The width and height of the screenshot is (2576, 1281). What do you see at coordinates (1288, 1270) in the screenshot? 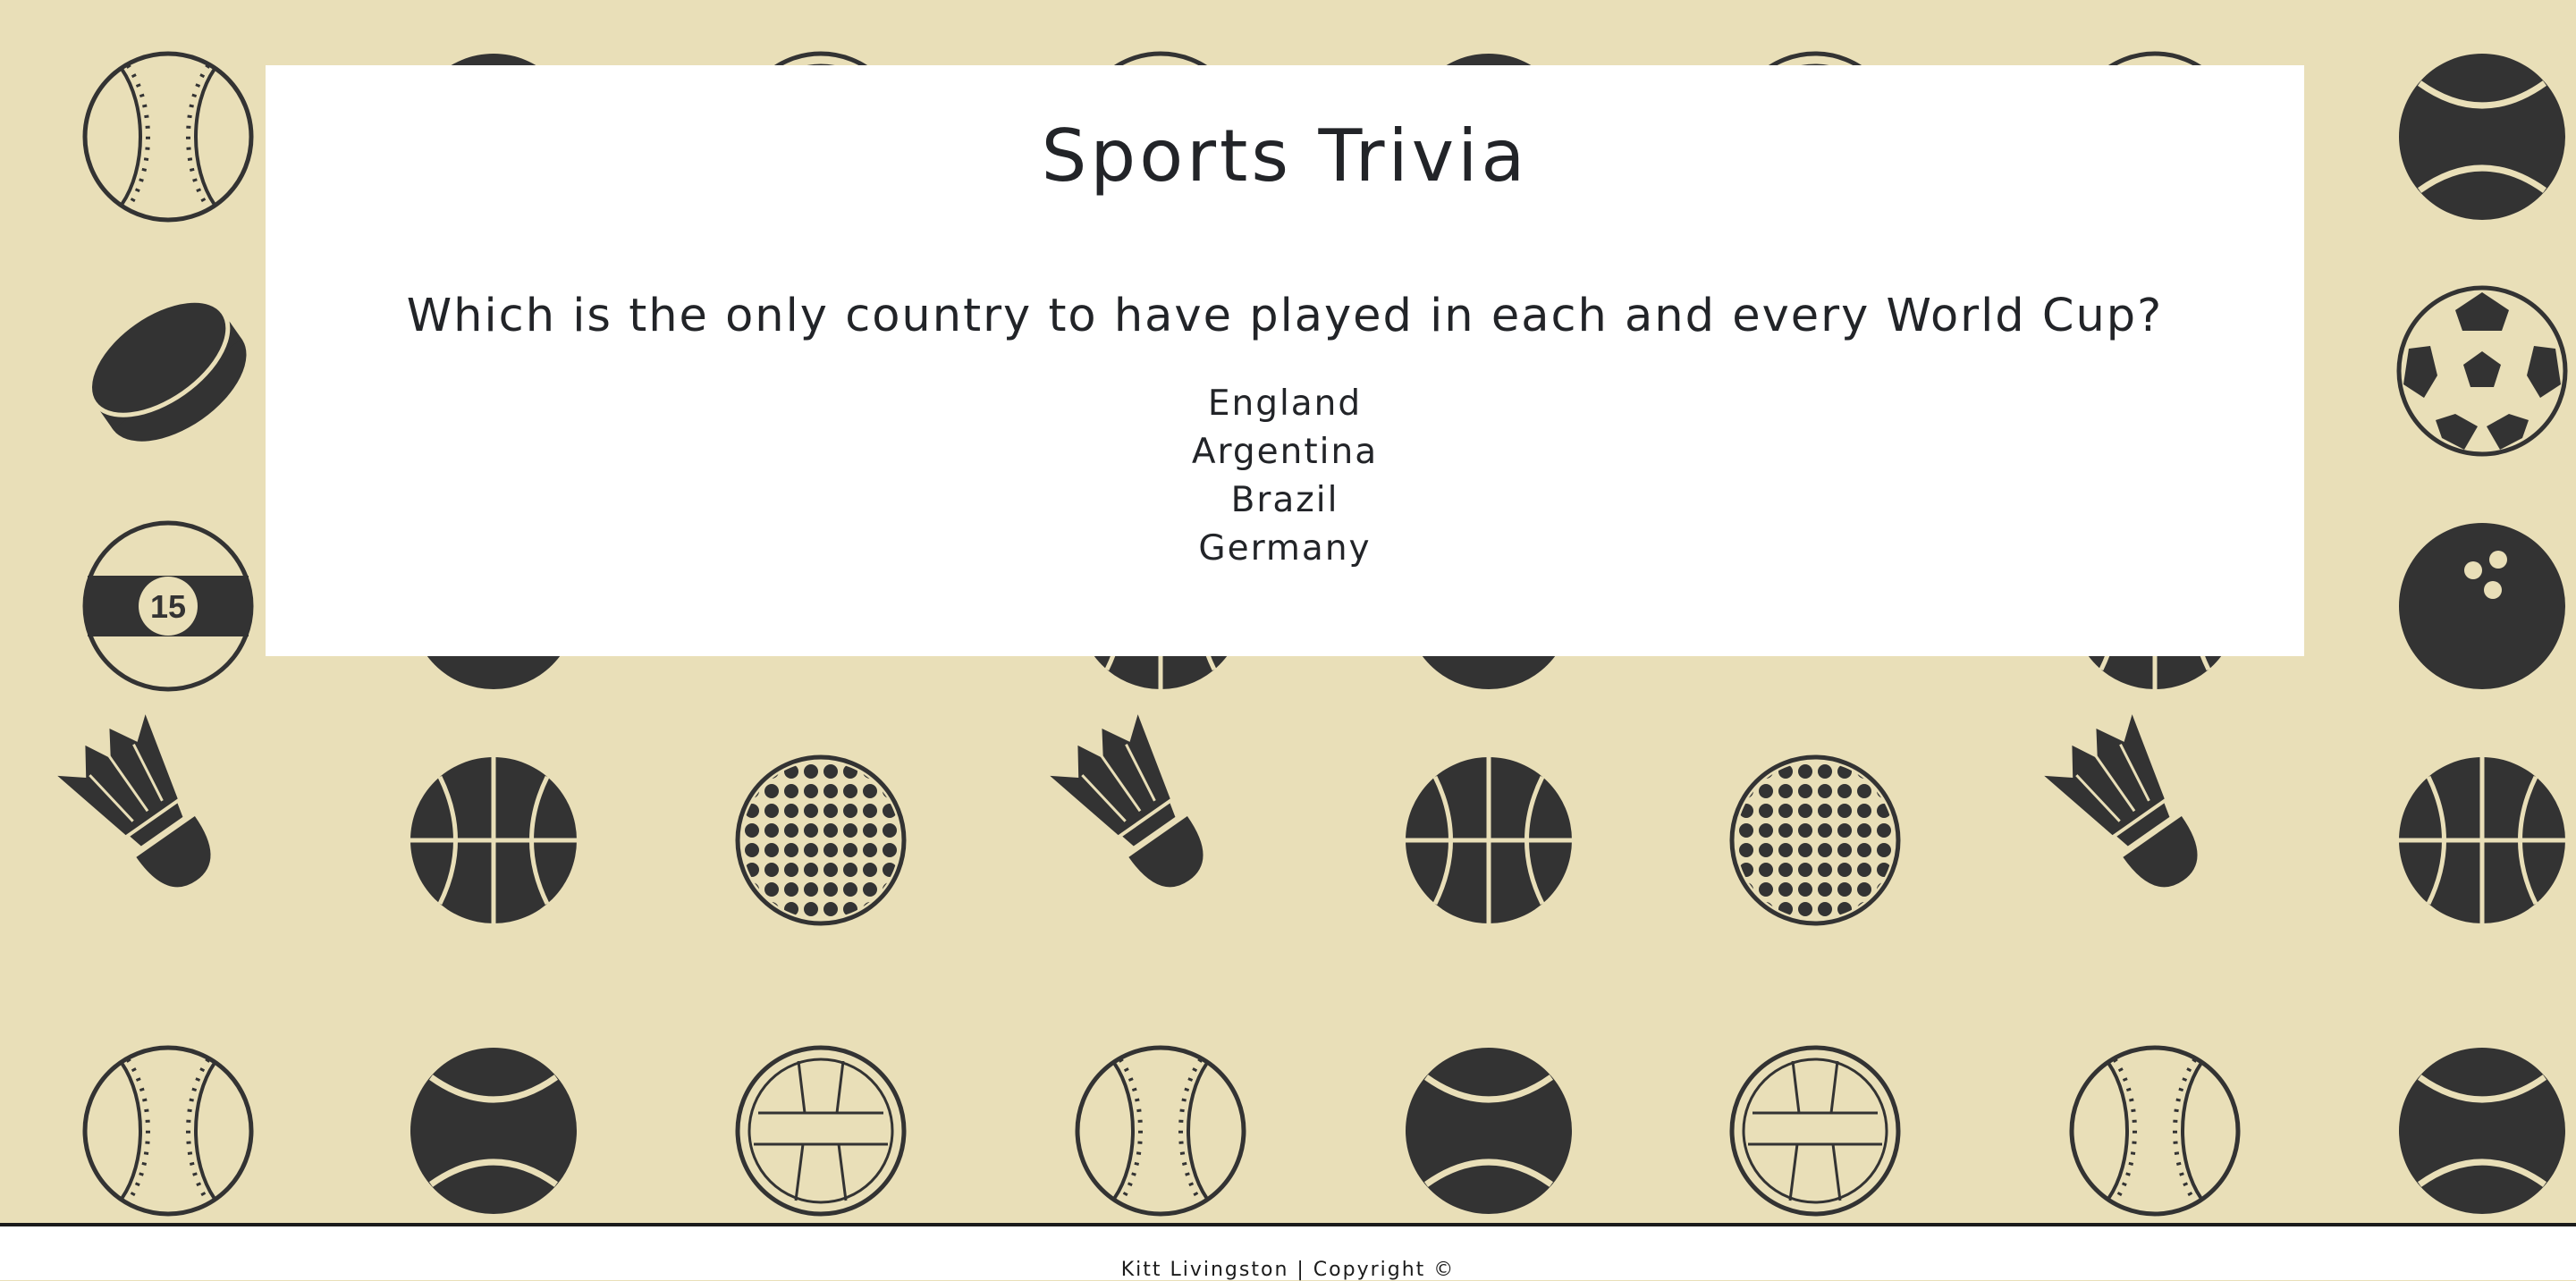
I see `footer-copyright: Kitt Livingston | Copyright ©` at bounding box center [1288, 1270].